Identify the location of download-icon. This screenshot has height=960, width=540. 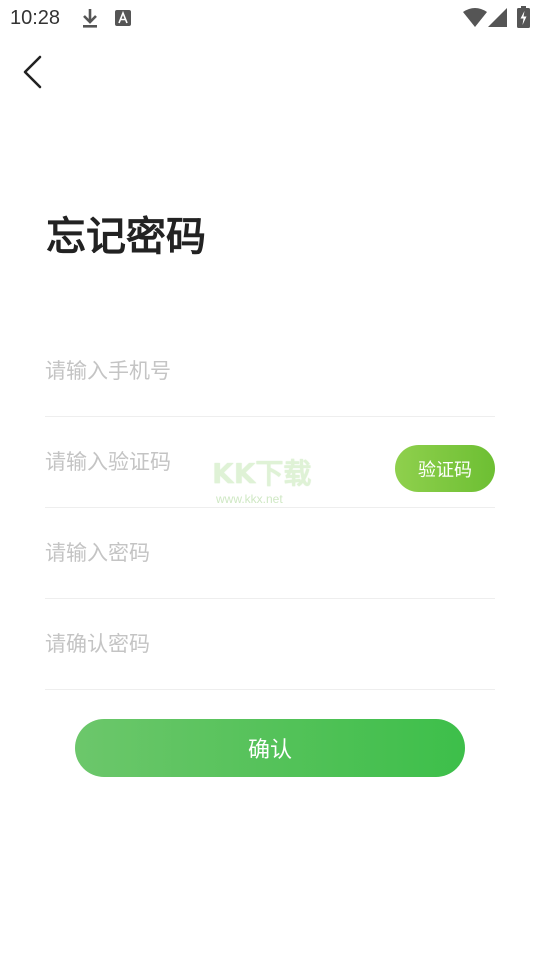
(90, 18).